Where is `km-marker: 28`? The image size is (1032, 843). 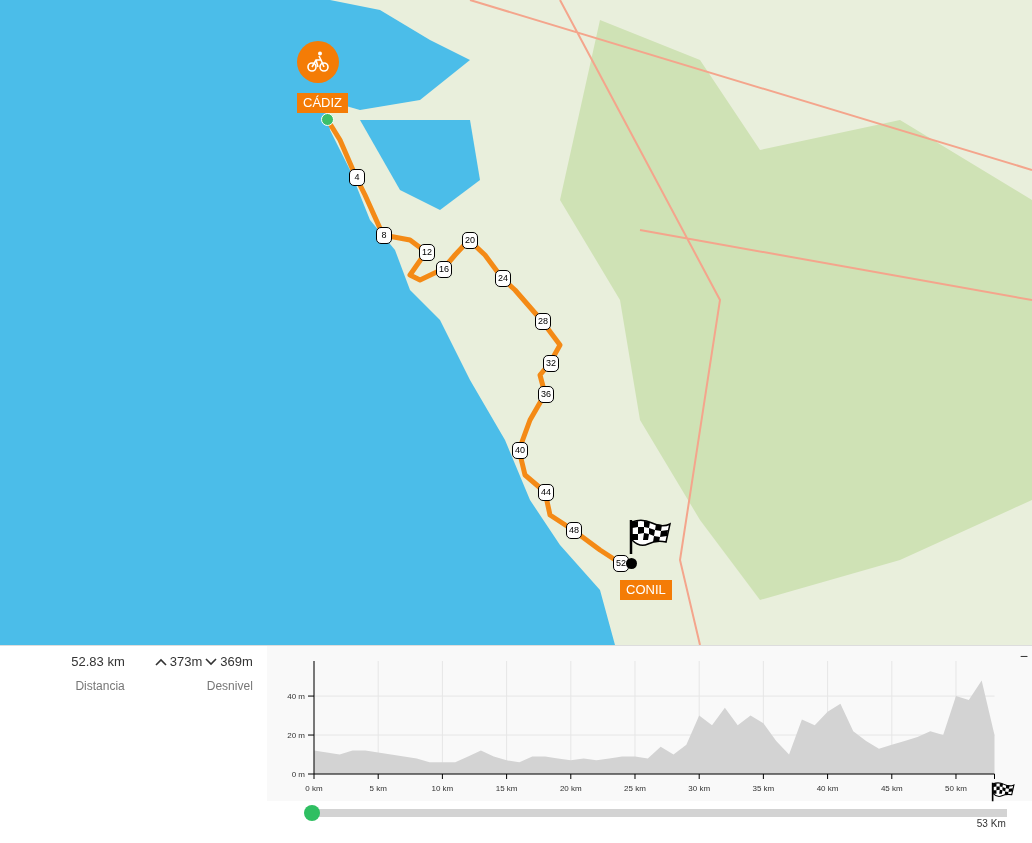 km-marker: 28 is located at coordinates (543, 321).